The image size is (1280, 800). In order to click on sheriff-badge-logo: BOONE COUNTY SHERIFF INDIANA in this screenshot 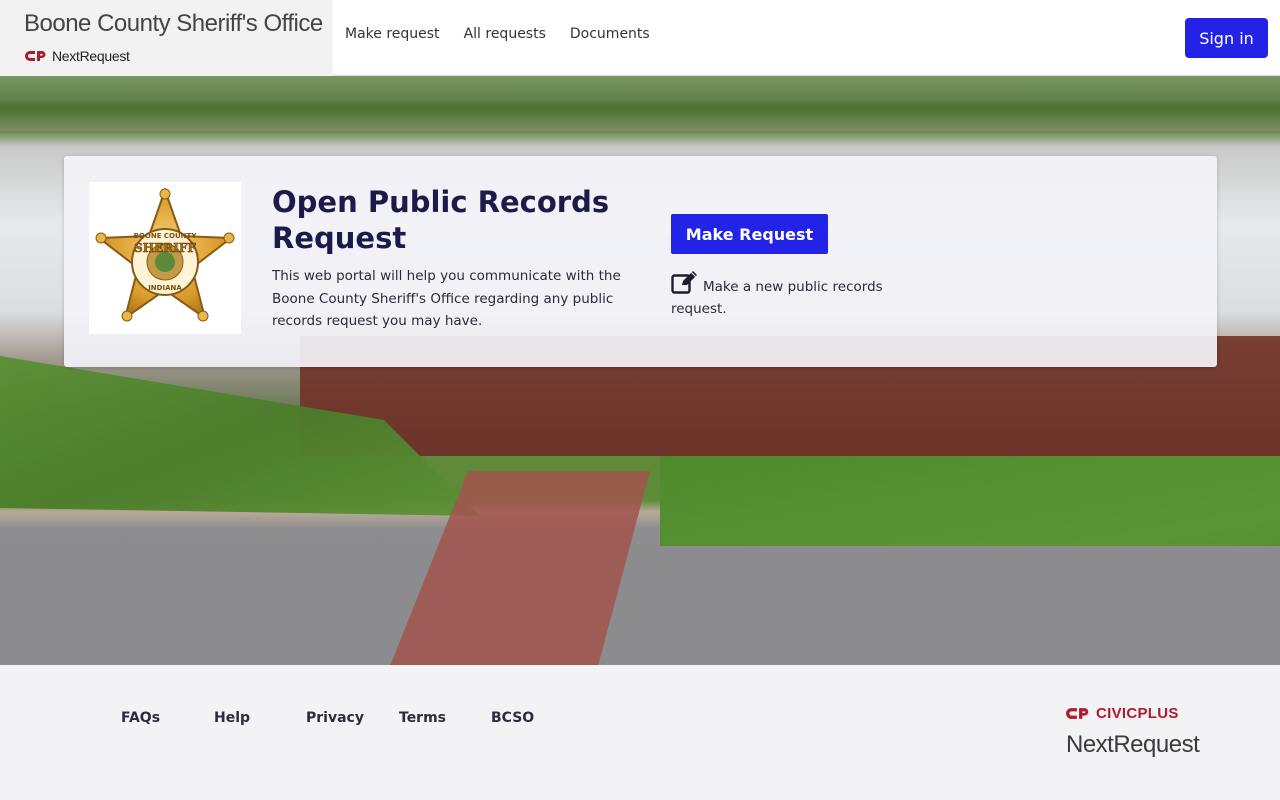, I will do `click(165, 258)`.